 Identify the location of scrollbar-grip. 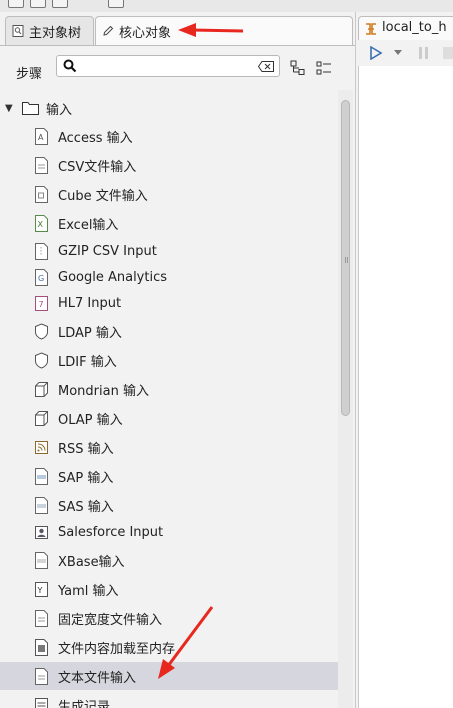
(347, 260).